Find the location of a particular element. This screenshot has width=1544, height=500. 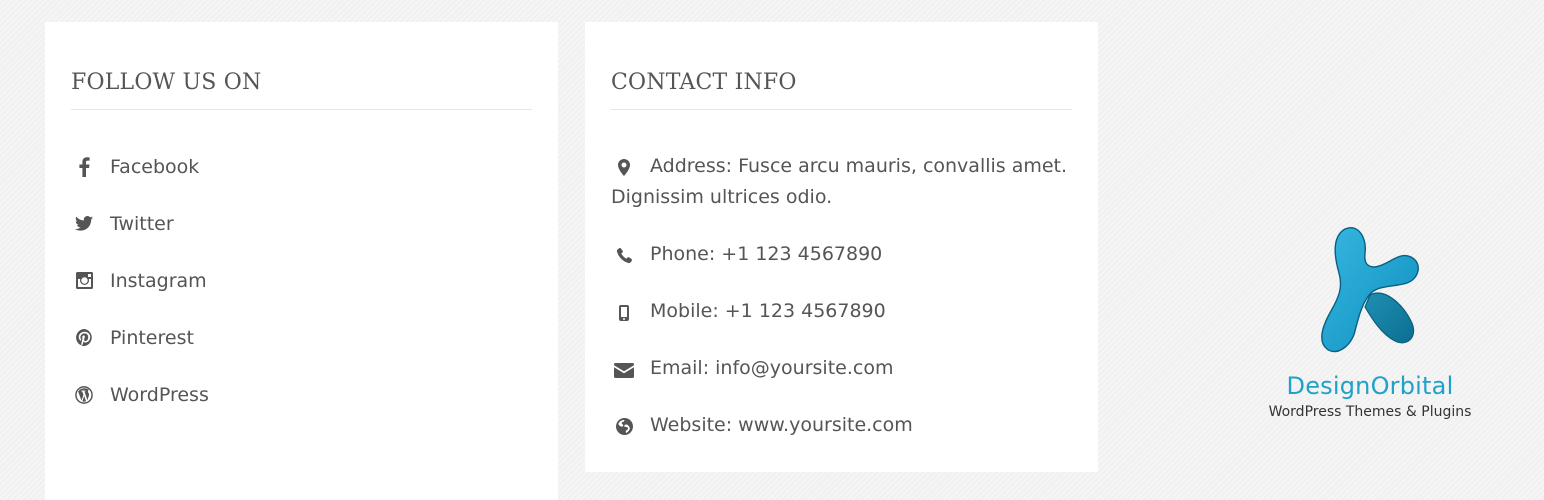

social-link-facebook: Facebook is located at coordinates (301, 166).